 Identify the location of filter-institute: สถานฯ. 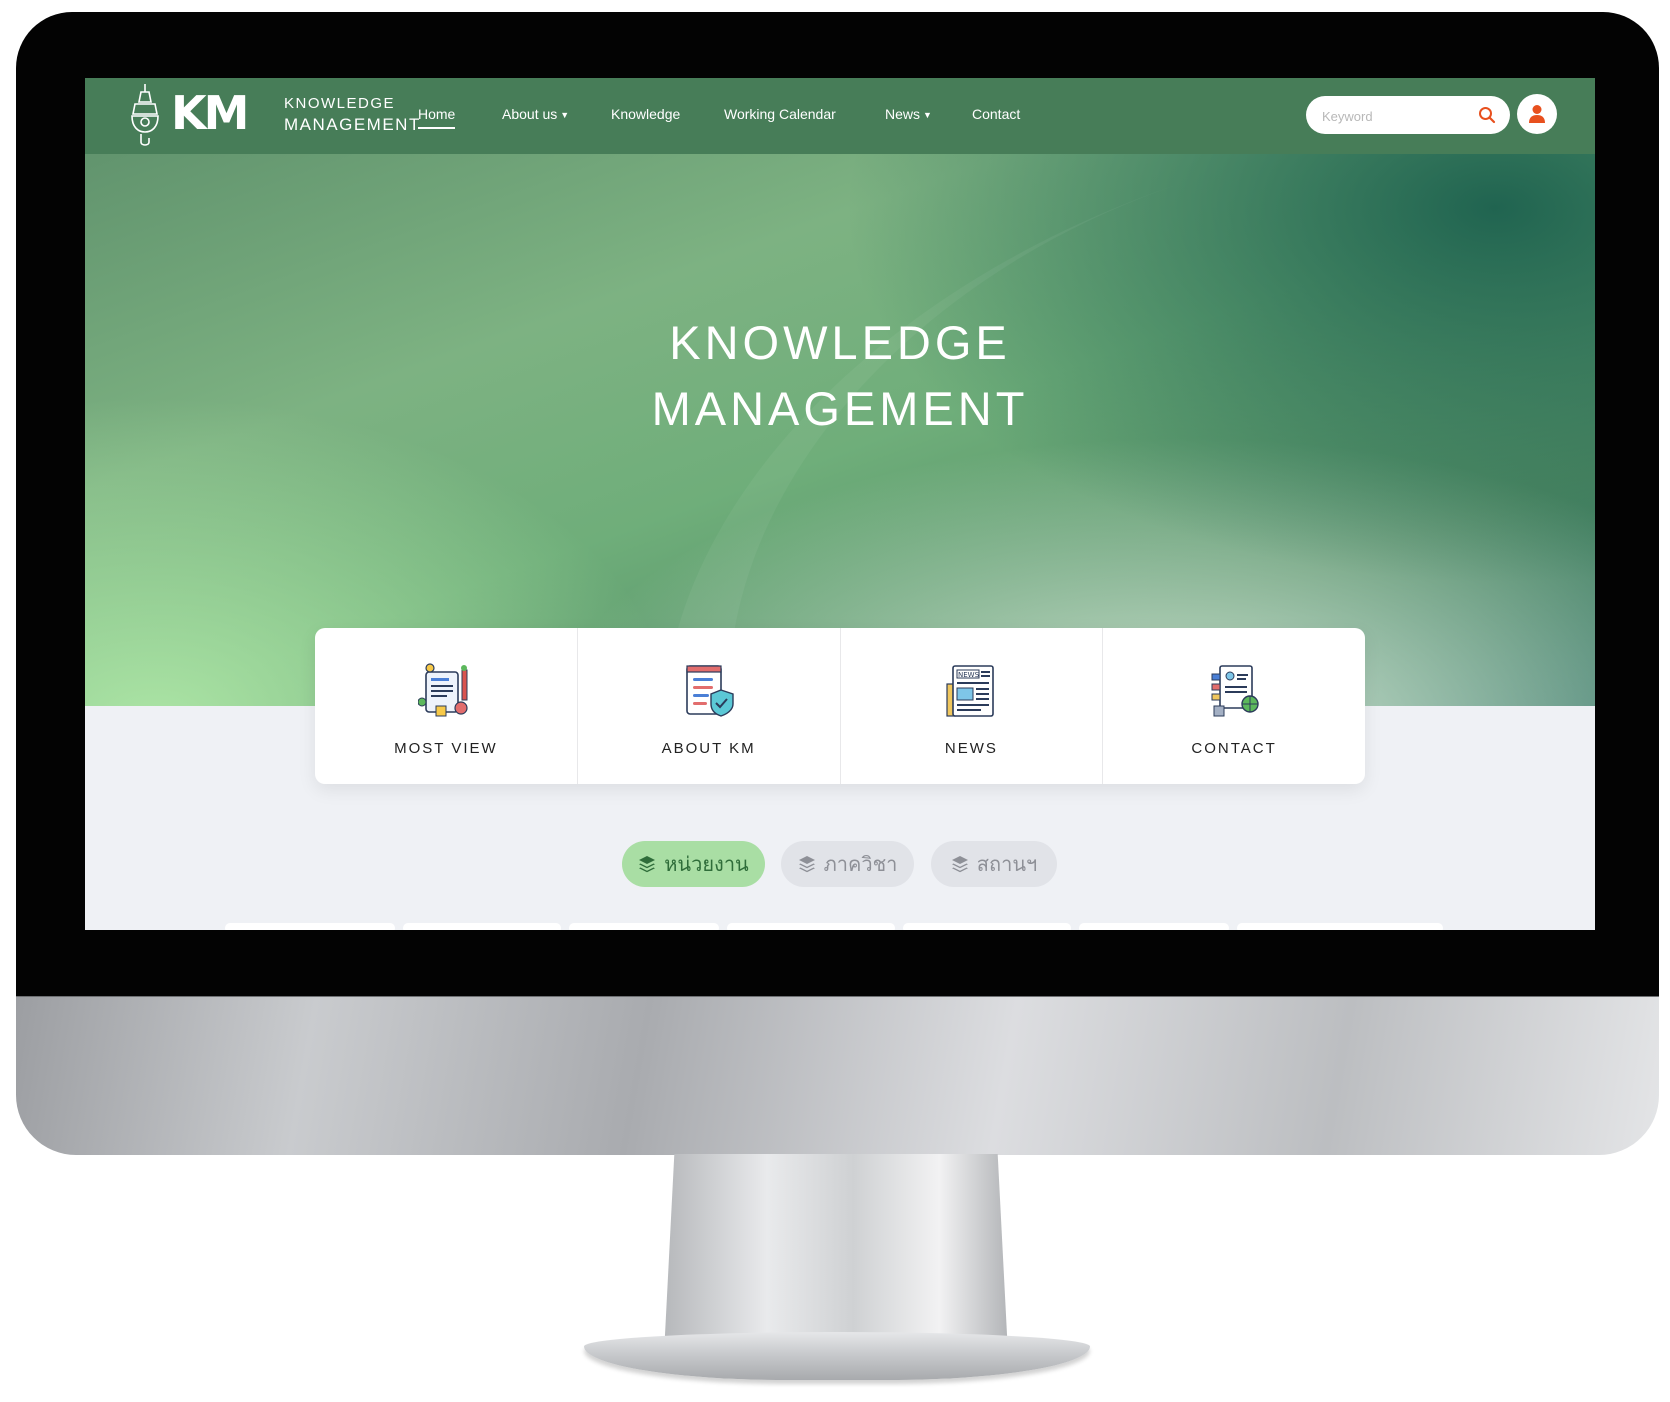
(994, 864).